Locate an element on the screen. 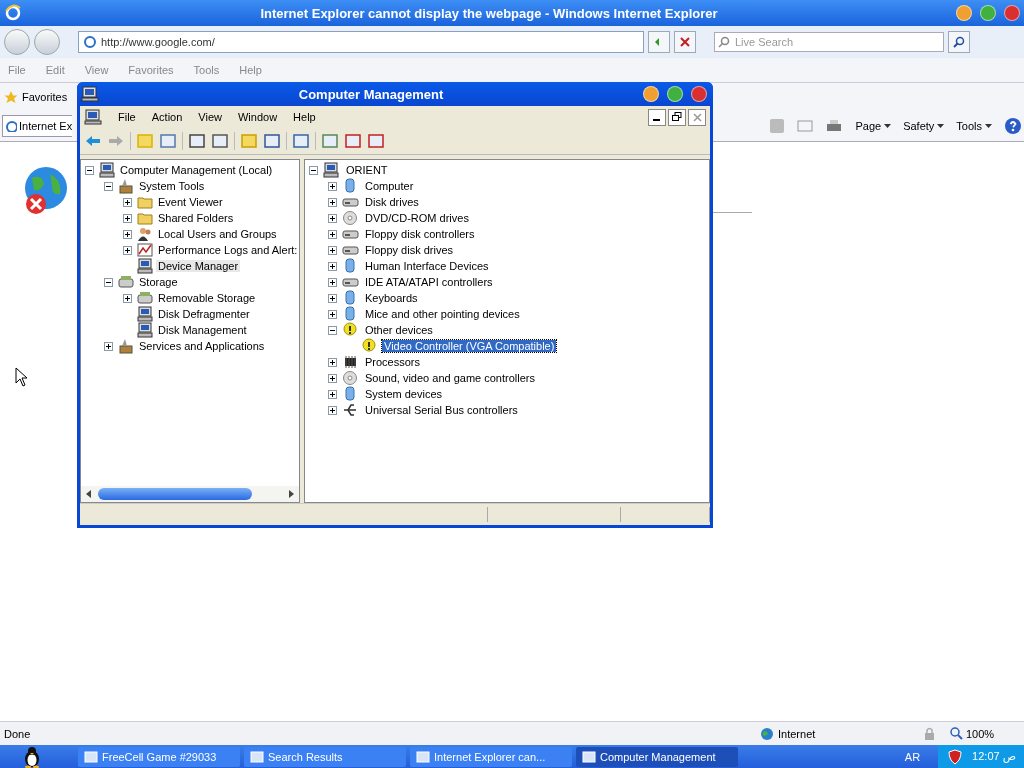 The image size is (1024, 768). tree-item: Disk Defragmenter is located at coordinates (204, 314).